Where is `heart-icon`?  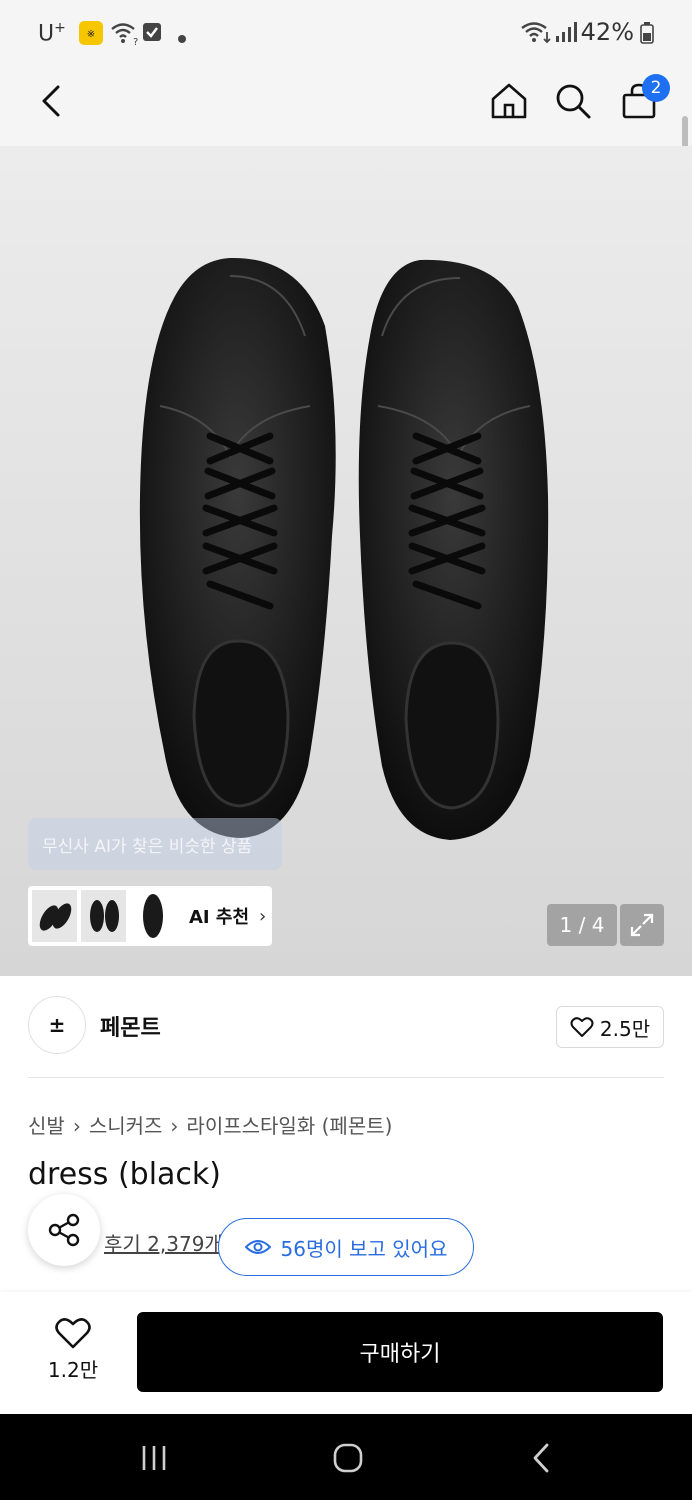 heart-icon is located at coordinates (73, 1333).